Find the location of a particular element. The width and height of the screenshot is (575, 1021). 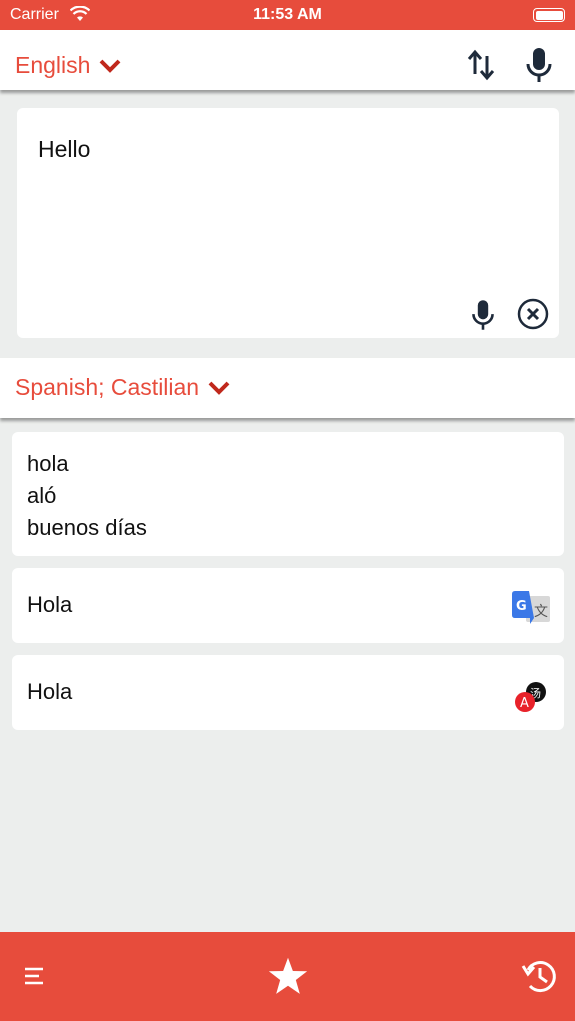

clear-text-icon is located at coordinates (533, 314).